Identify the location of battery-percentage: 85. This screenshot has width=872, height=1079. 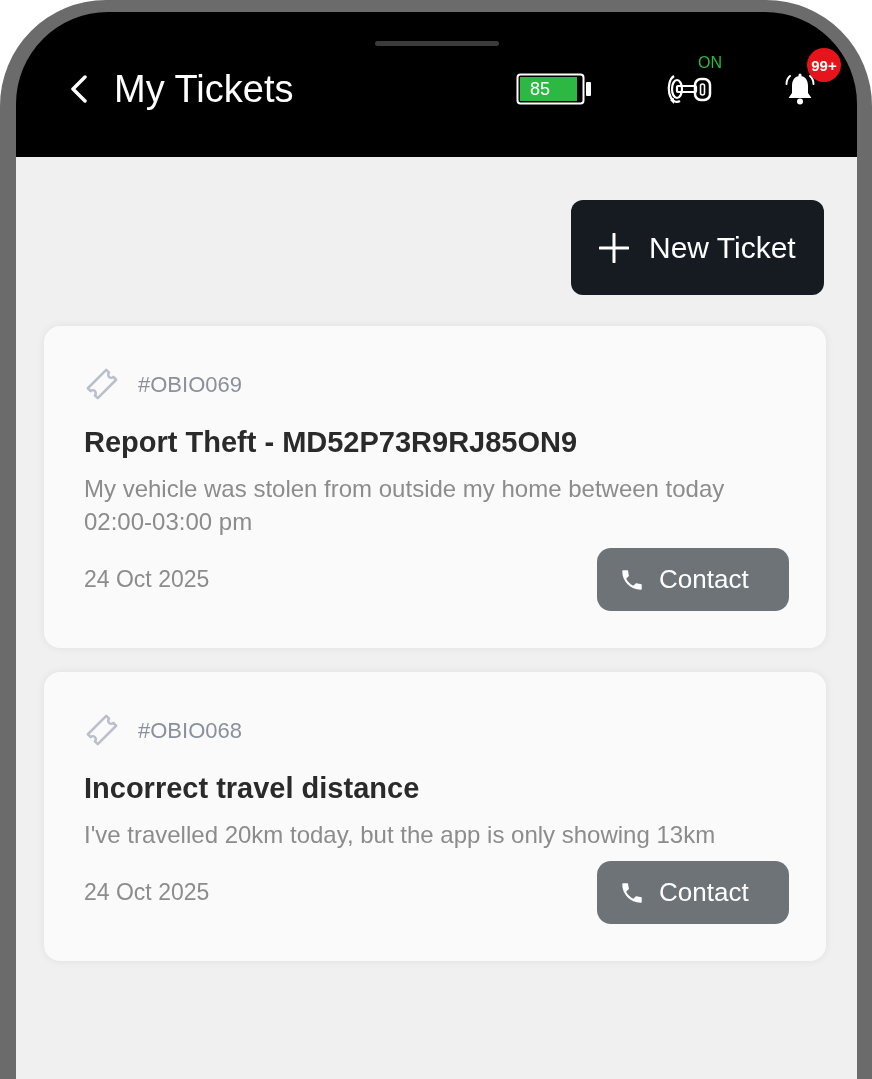
(540, 89).